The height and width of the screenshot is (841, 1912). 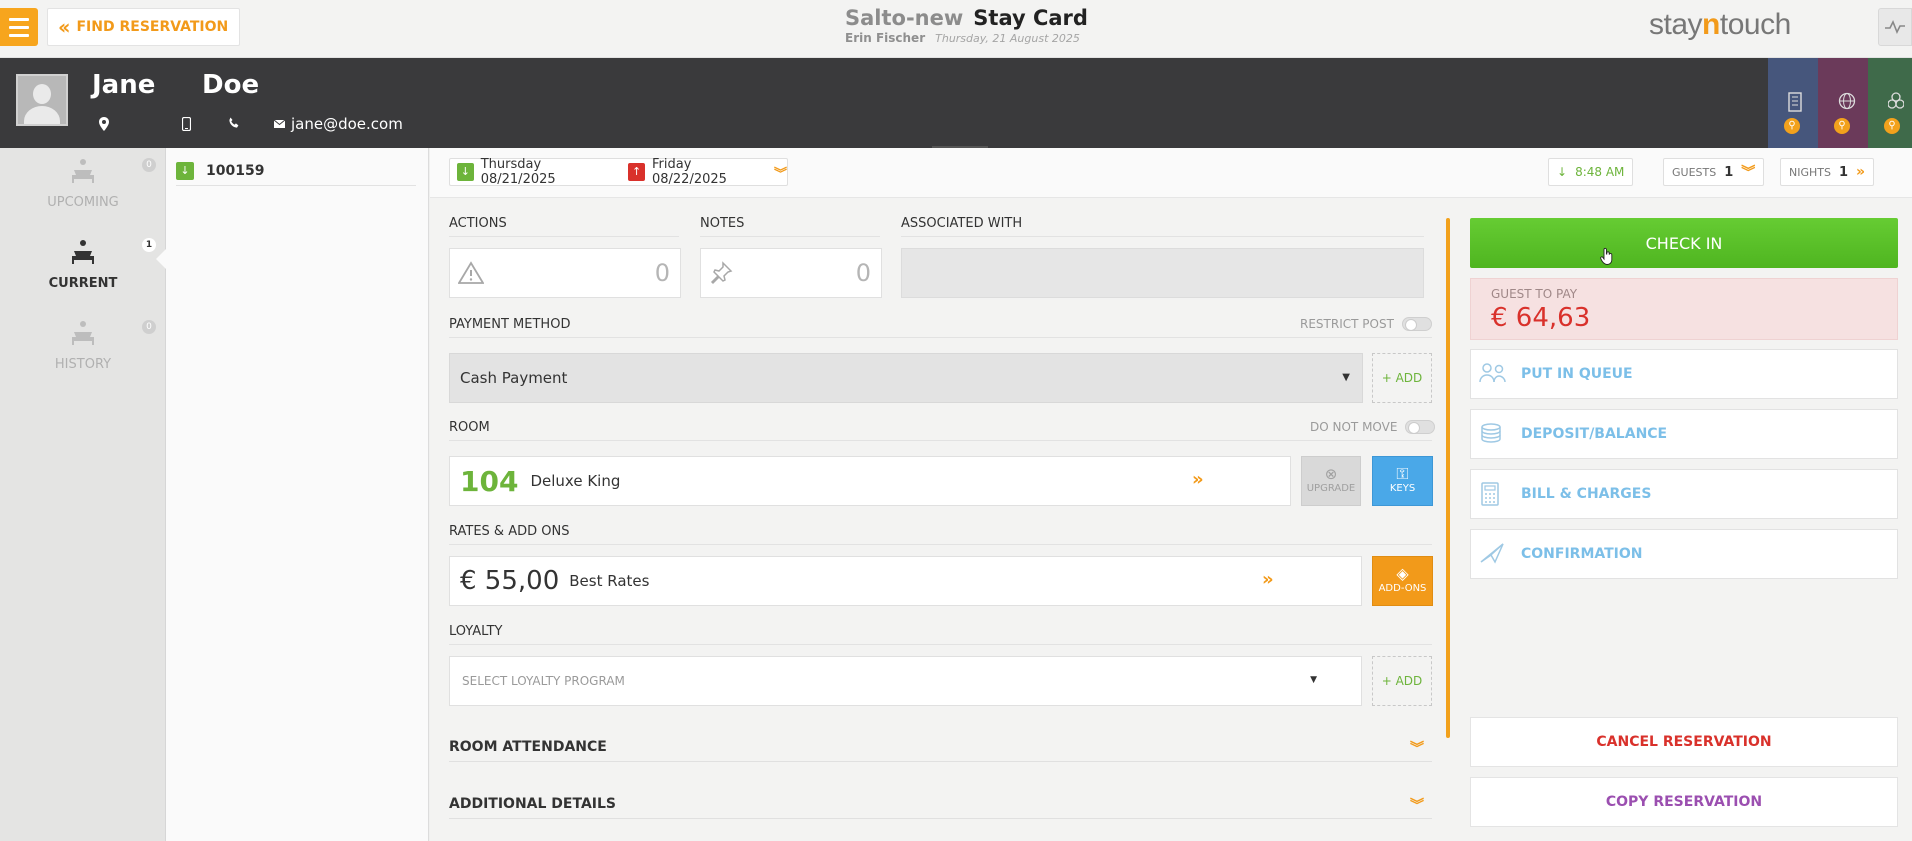 I want to click on activity-pulse-button, so click(x=1895, y=27).